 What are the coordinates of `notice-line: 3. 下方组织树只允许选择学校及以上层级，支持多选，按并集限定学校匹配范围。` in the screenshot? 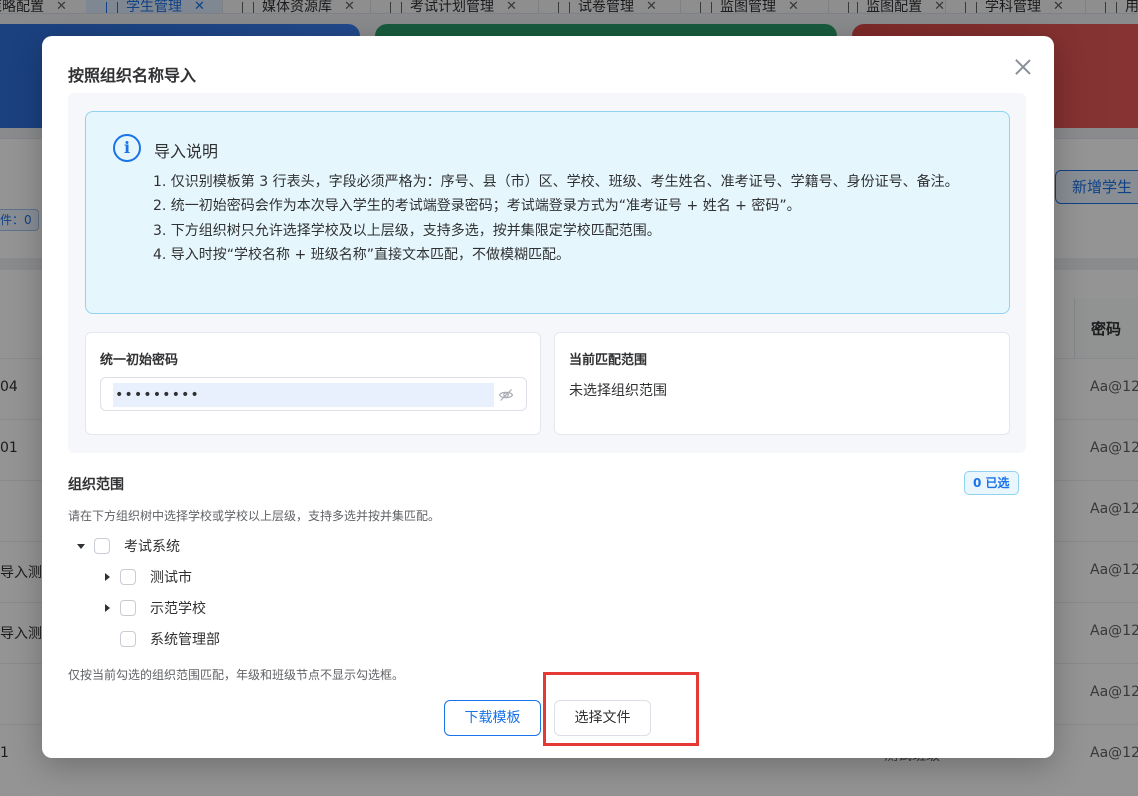 It's located at (407, 230).